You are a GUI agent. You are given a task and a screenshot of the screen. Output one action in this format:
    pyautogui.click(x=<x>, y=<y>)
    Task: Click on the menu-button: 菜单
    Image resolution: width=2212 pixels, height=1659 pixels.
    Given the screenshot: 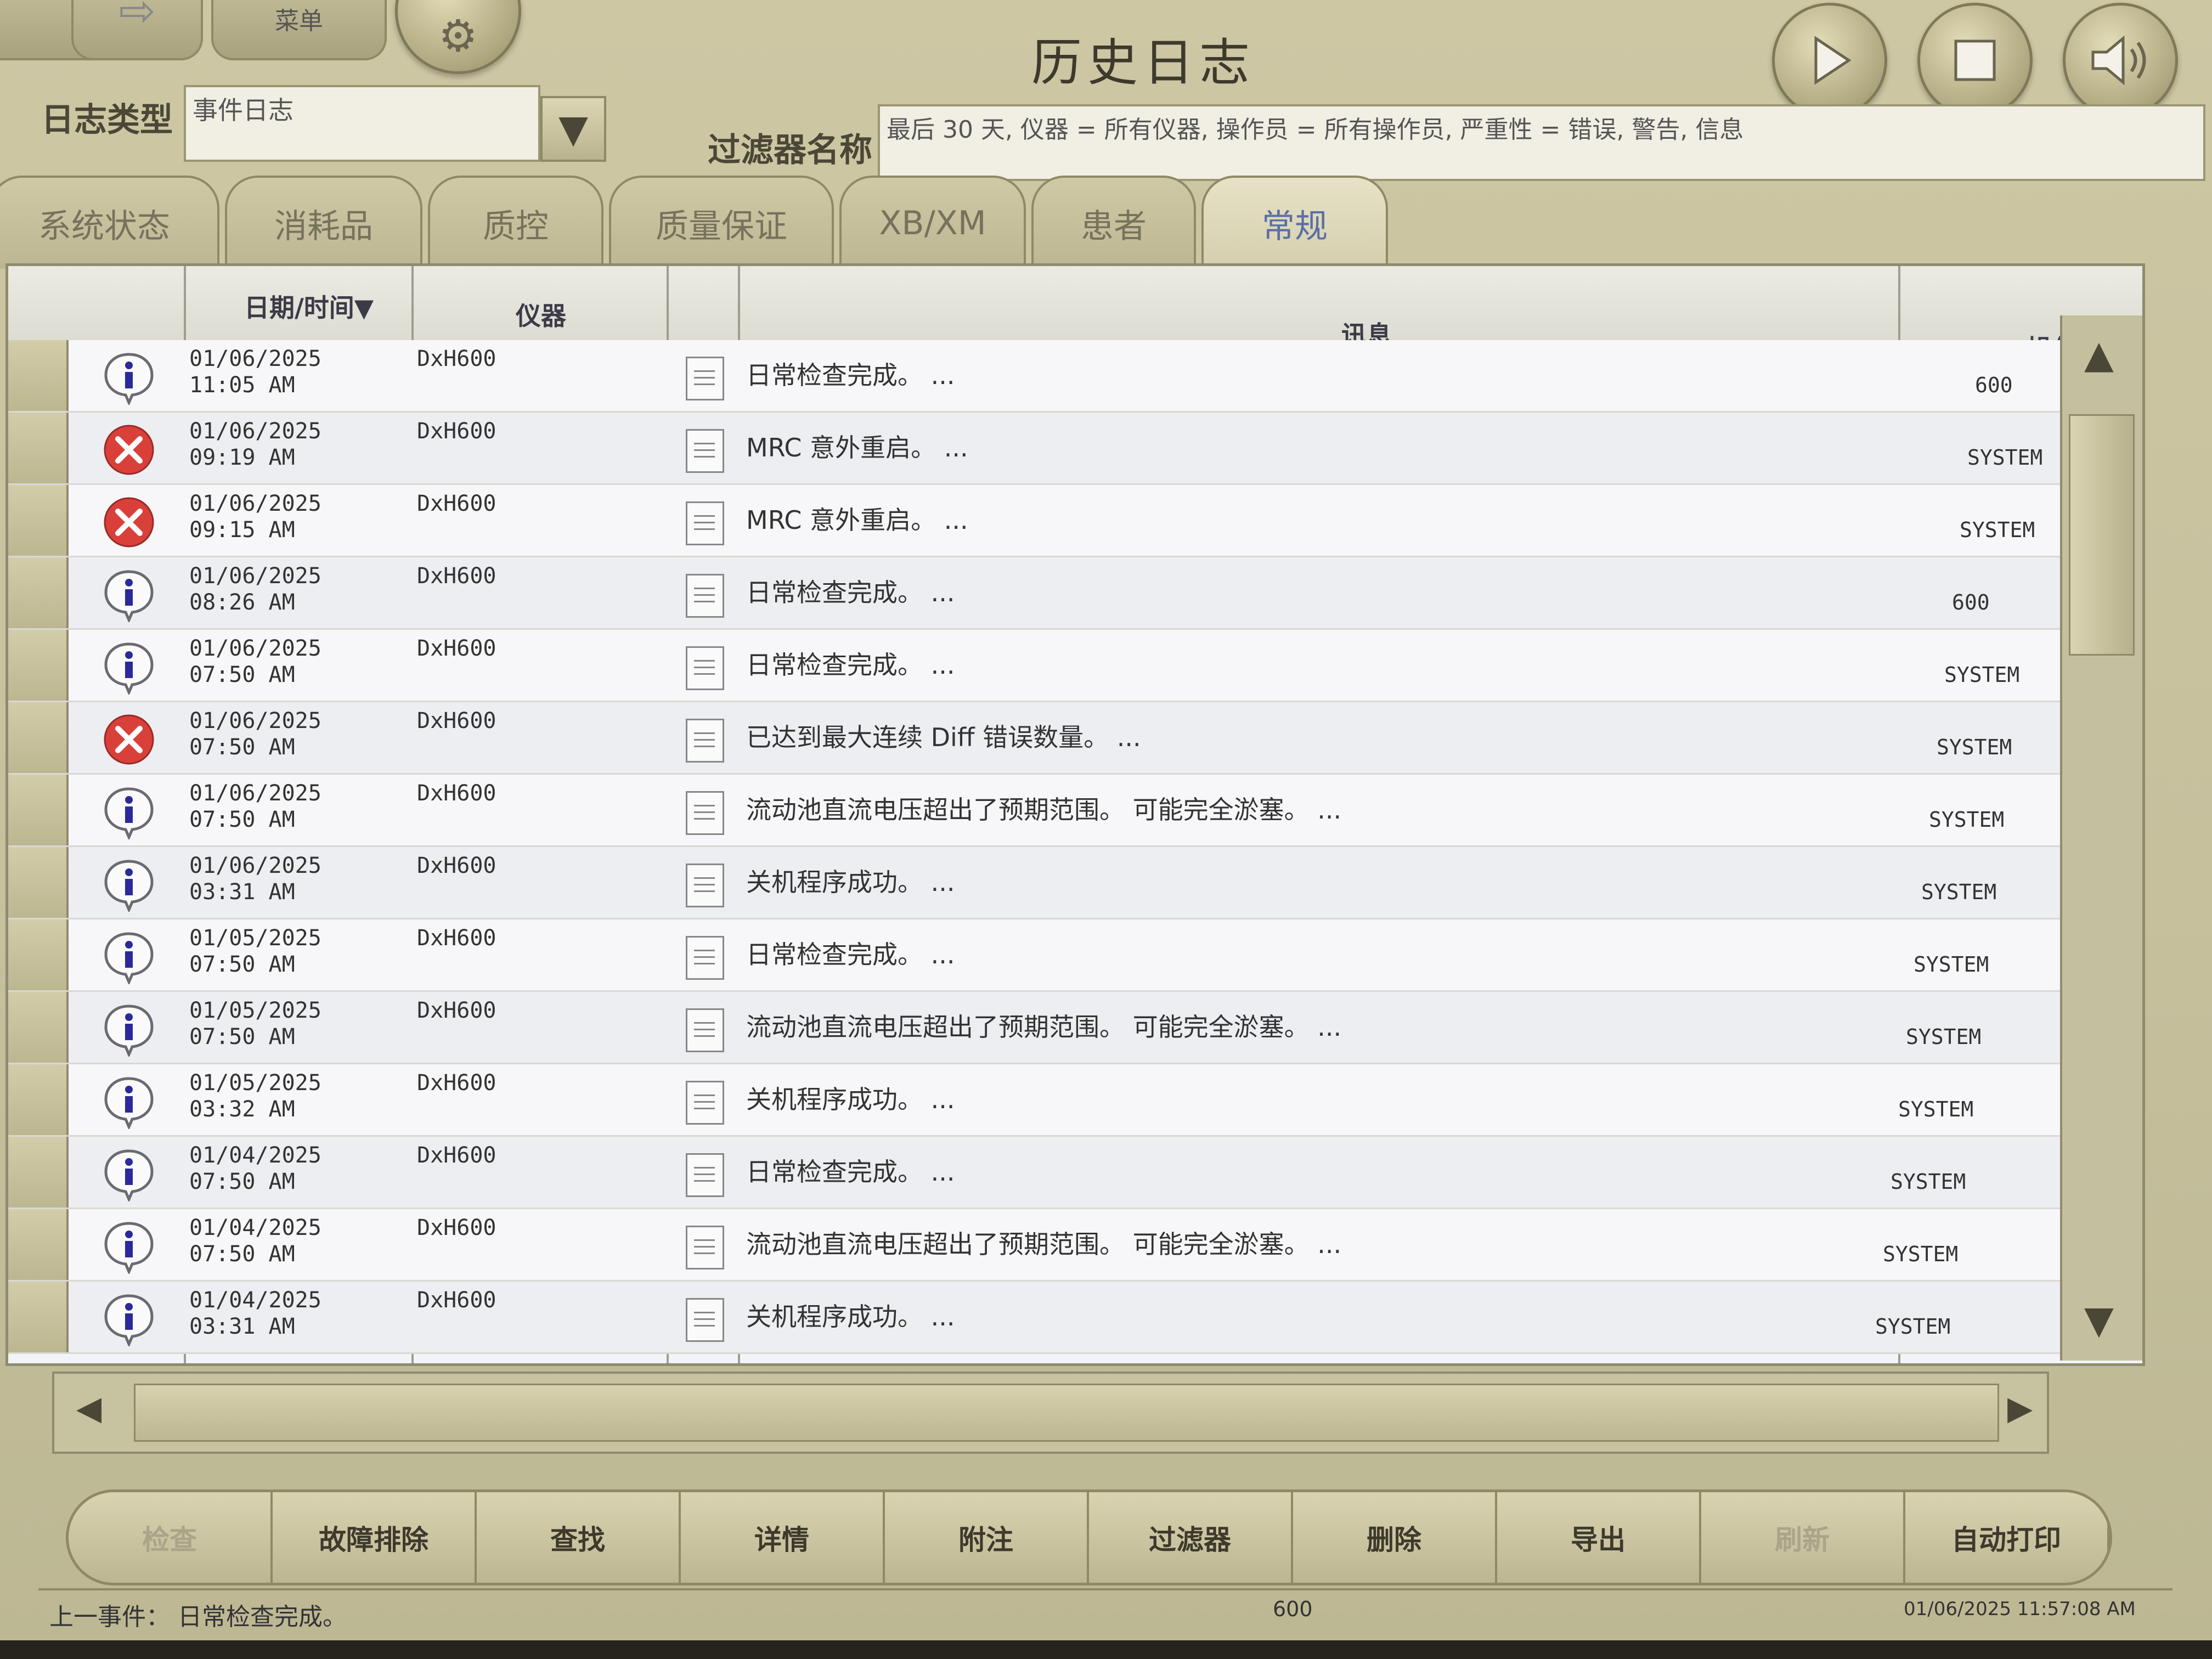 What is the action you would take?
    pyautogui.click(x=299, y=30)
    